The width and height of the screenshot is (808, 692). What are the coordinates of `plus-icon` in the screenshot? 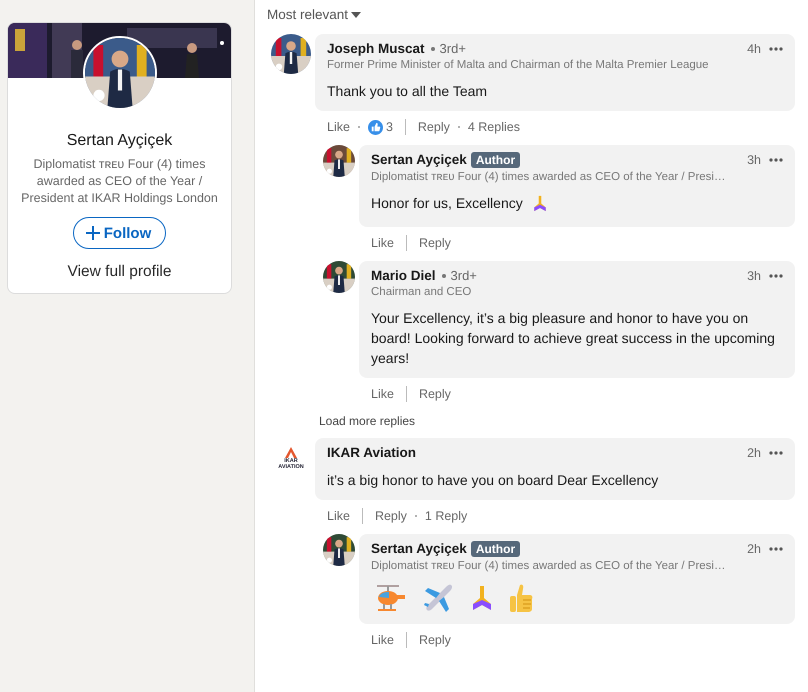 It's located at (93, 233).